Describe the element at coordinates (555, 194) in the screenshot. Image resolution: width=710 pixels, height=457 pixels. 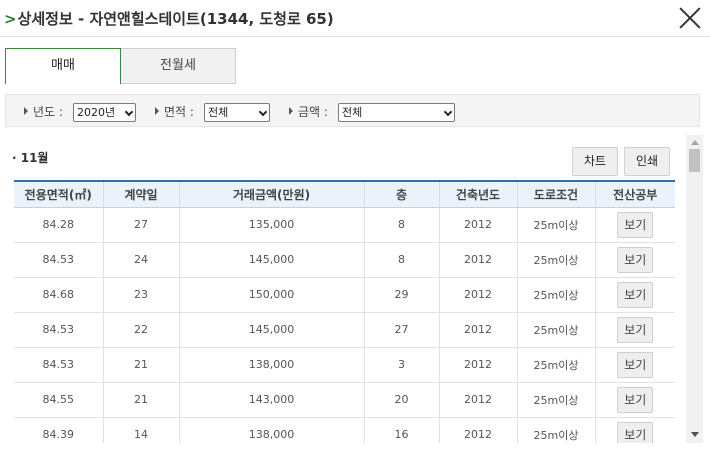
I see `col-header-road: 도로조건` at that location.